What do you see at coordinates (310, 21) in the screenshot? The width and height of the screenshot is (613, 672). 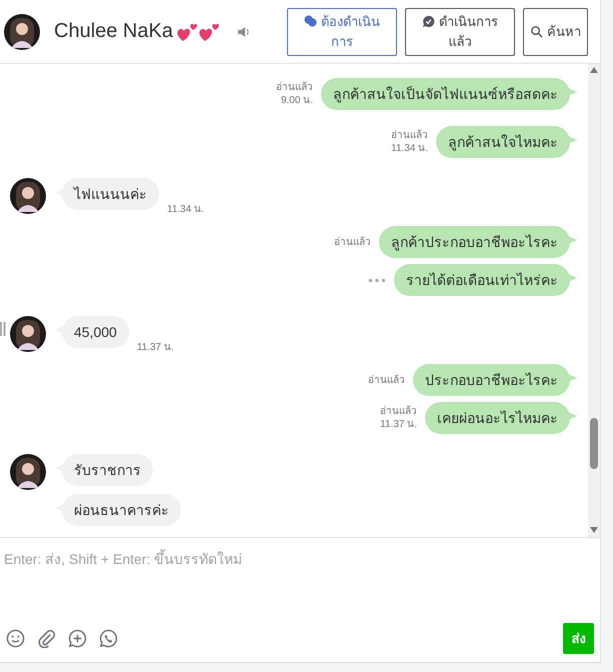 I see `chat-icon` at bounding box center [310, 21].